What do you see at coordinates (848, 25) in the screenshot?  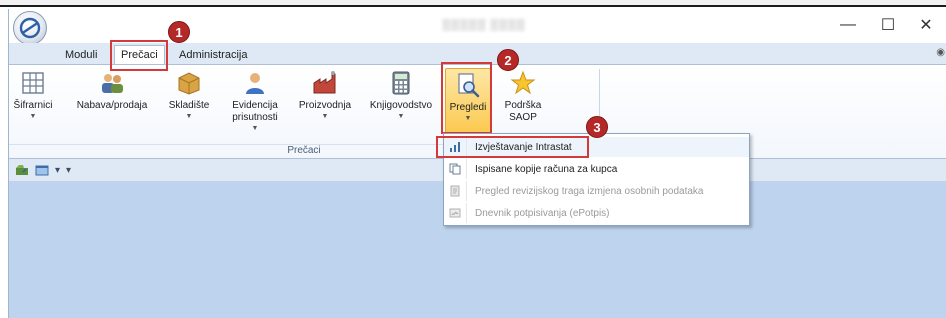 I see `minimize-button: —` at bounding box center [848, 25].